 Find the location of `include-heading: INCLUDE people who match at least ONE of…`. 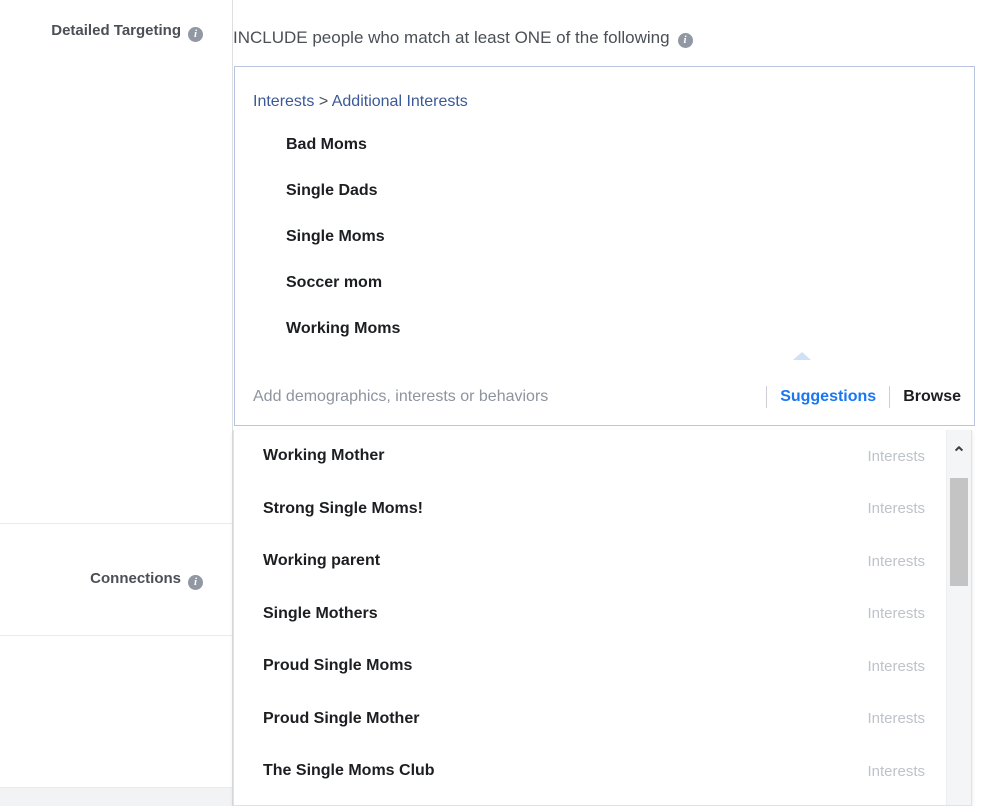

include-heading: INCLUDE people who match at least ONE of… is located at coordinates (463, 38).